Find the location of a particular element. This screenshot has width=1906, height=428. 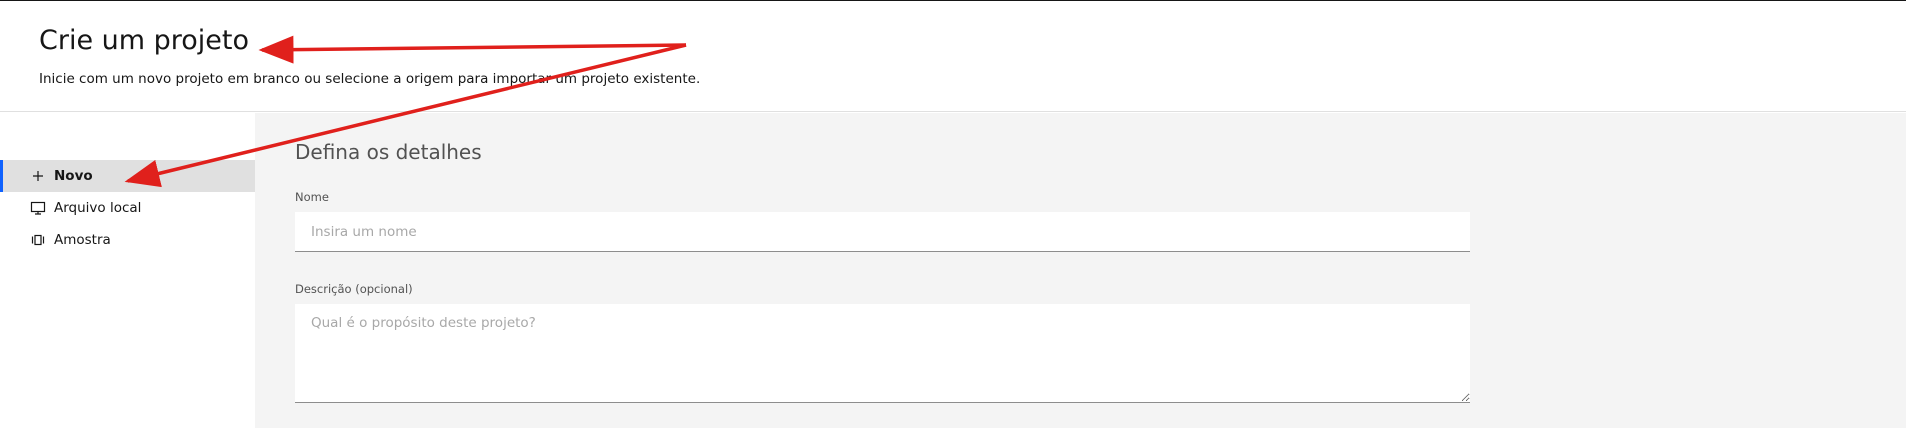

sidebar-item-arquivo-local: Arquivo local is located at coordinates (127, 208).